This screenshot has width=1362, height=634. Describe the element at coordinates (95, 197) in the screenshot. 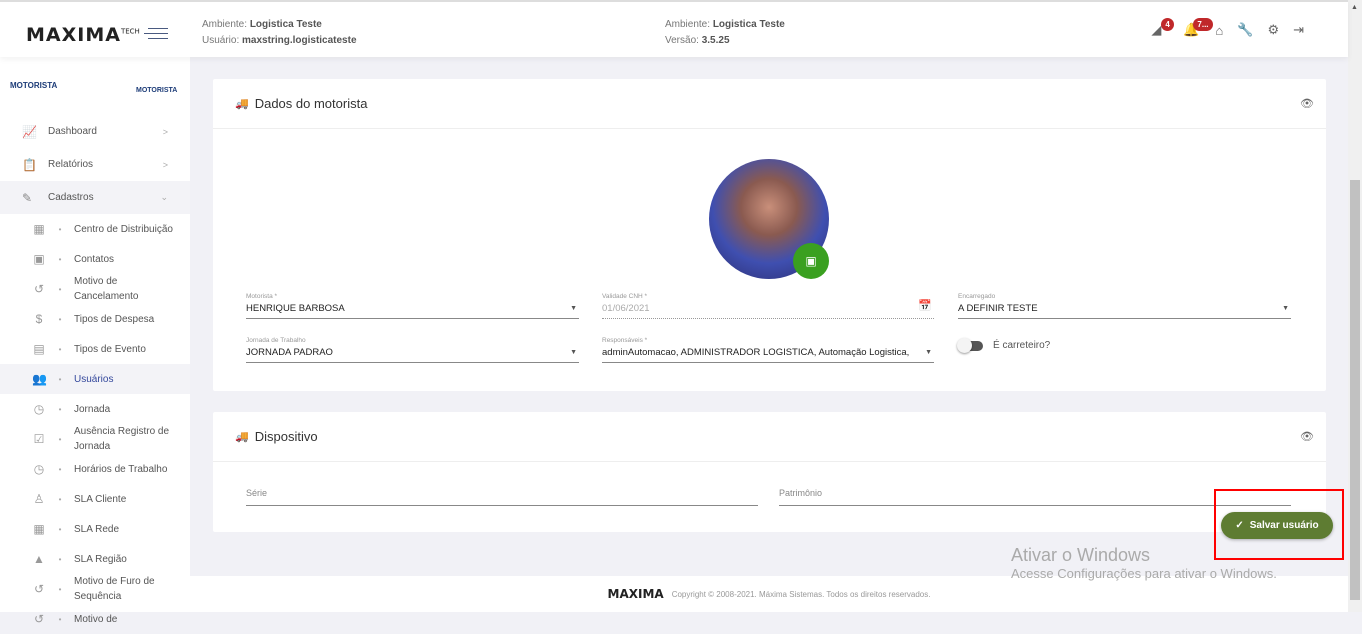

I see `sidebar-item-cadastros: ✎ Cadastros ⌄` at that location.